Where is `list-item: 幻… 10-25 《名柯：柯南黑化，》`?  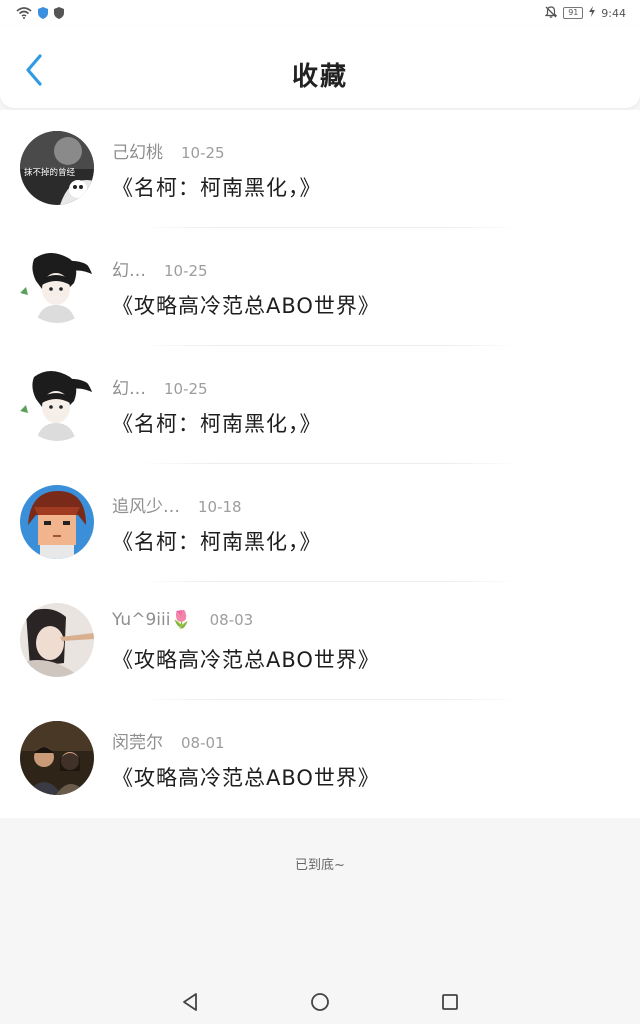 list-item: 幻… 10-25 《名柯：柯南黑化，》 is located at coordinates (320, 405).